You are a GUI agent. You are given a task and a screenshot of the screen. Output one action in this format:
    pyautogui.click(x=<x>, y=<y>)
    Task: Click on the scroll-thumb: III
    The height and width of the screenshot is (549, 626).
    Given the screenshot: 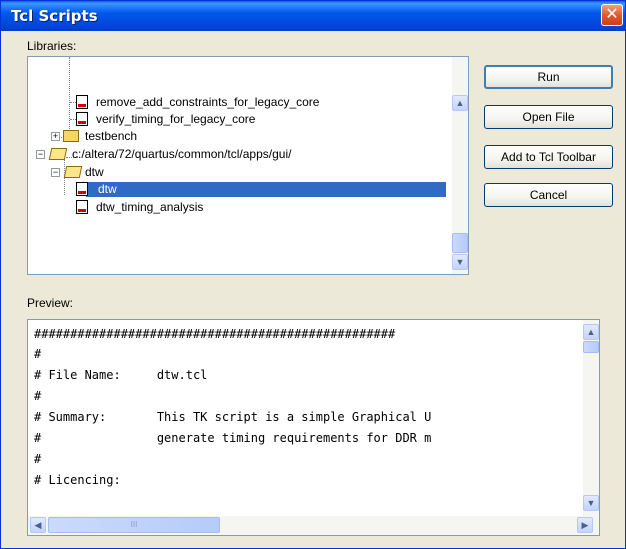 What is the action you would take?
    pyautogui.click(x=134, y=525)
    